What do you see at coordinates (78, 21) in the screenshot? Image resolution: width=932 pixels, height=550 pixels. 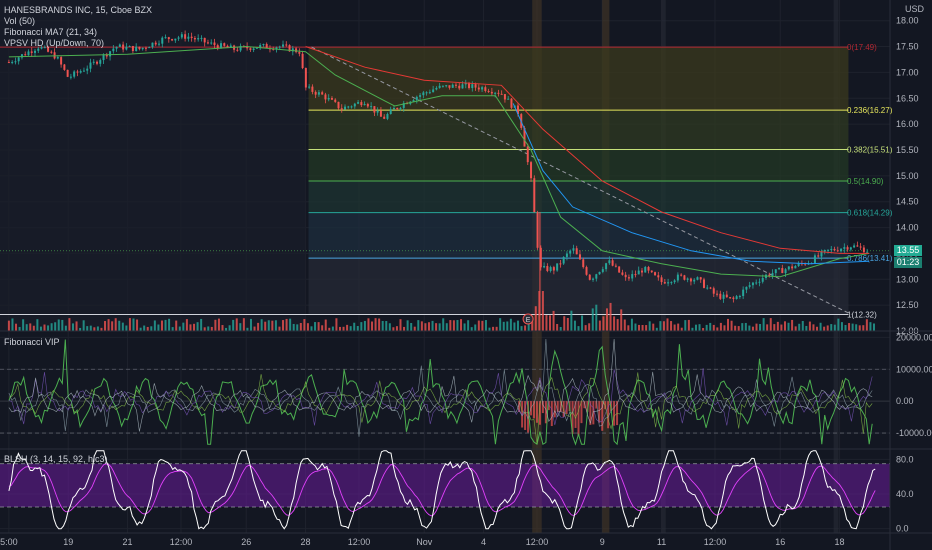 I see `indicator-vol: Vol (50)` at bounding box center [78, 21].